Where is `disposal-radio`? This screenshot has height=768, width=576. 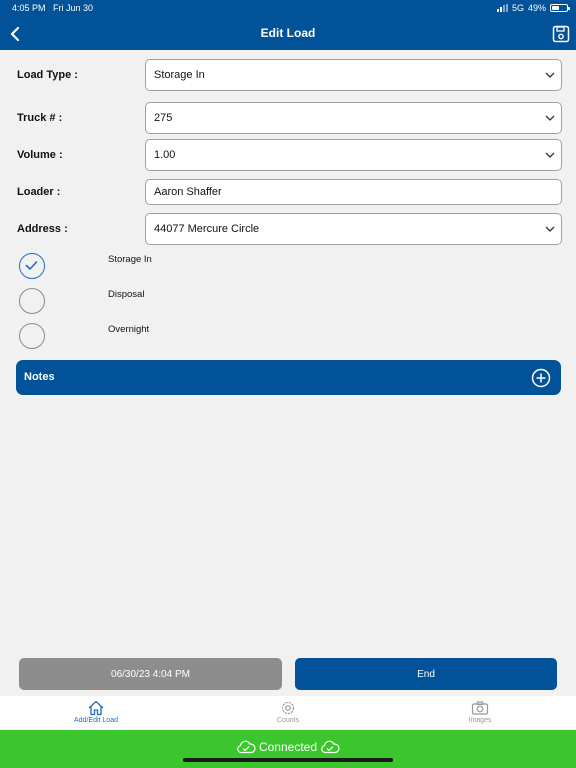 disposal-radio is located at coordinates (32, 301).